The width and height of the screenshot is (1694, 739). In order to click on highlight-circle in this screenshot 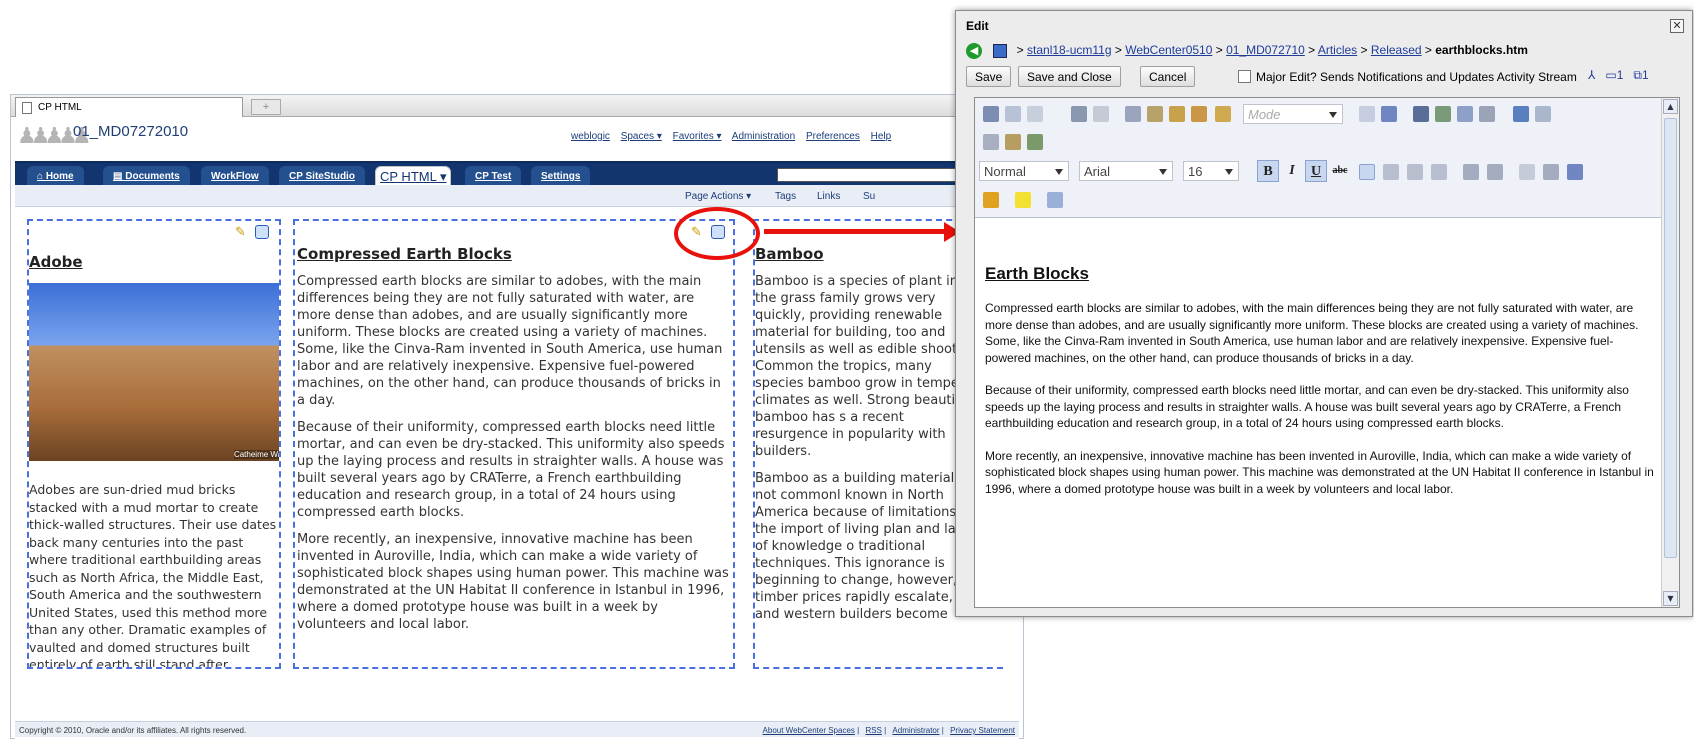, I will do `click(717, 233)`.